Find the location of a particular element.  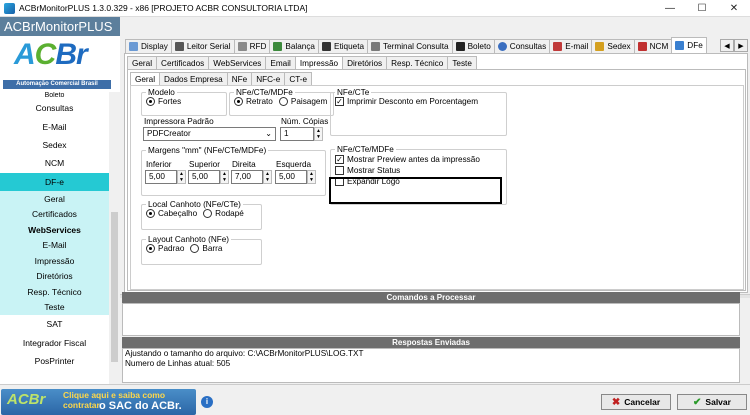

sidebar-sub-email: E-Mail is located at coordinates (54, 245).